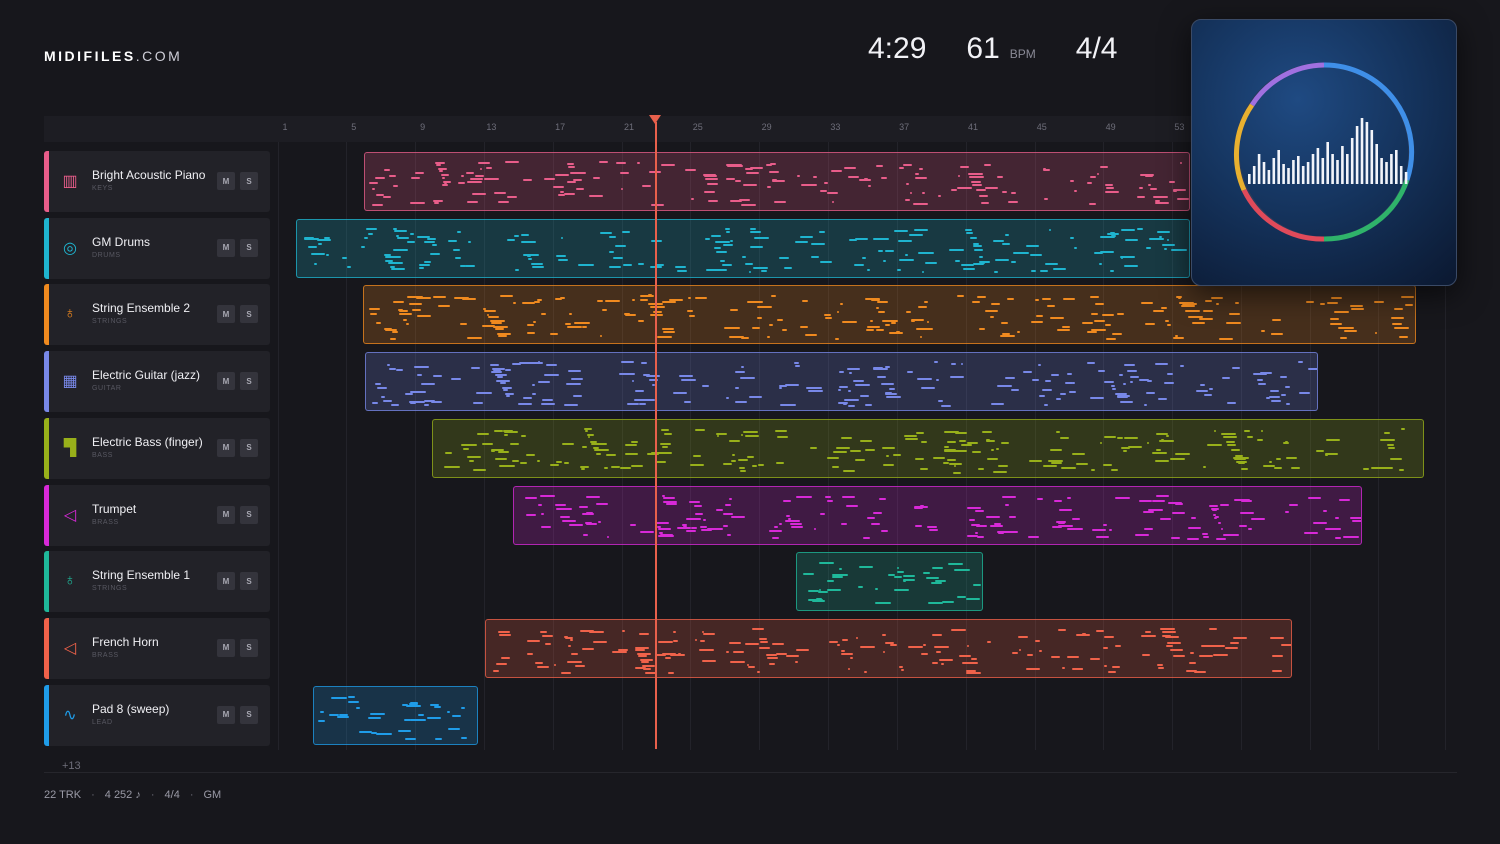 The height and width of the screenshot is (844, 1500). Describe the element at coordinates (147, 442) in the screenshot. I see `track-name: Electric Bass (finger)` at that location.